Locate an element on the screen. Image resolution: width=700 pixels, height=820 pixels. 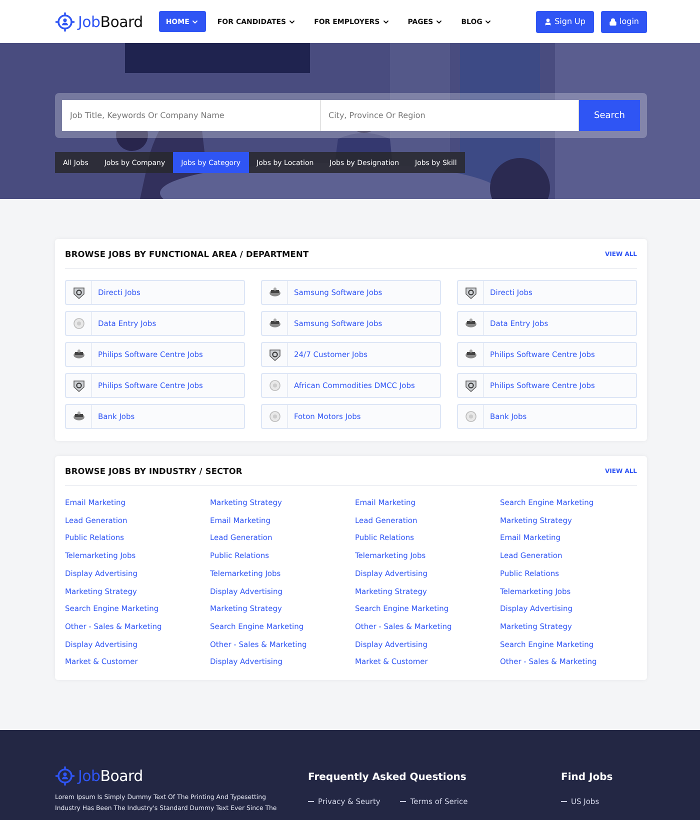
login-button: login is located at coordinates (623, 21).